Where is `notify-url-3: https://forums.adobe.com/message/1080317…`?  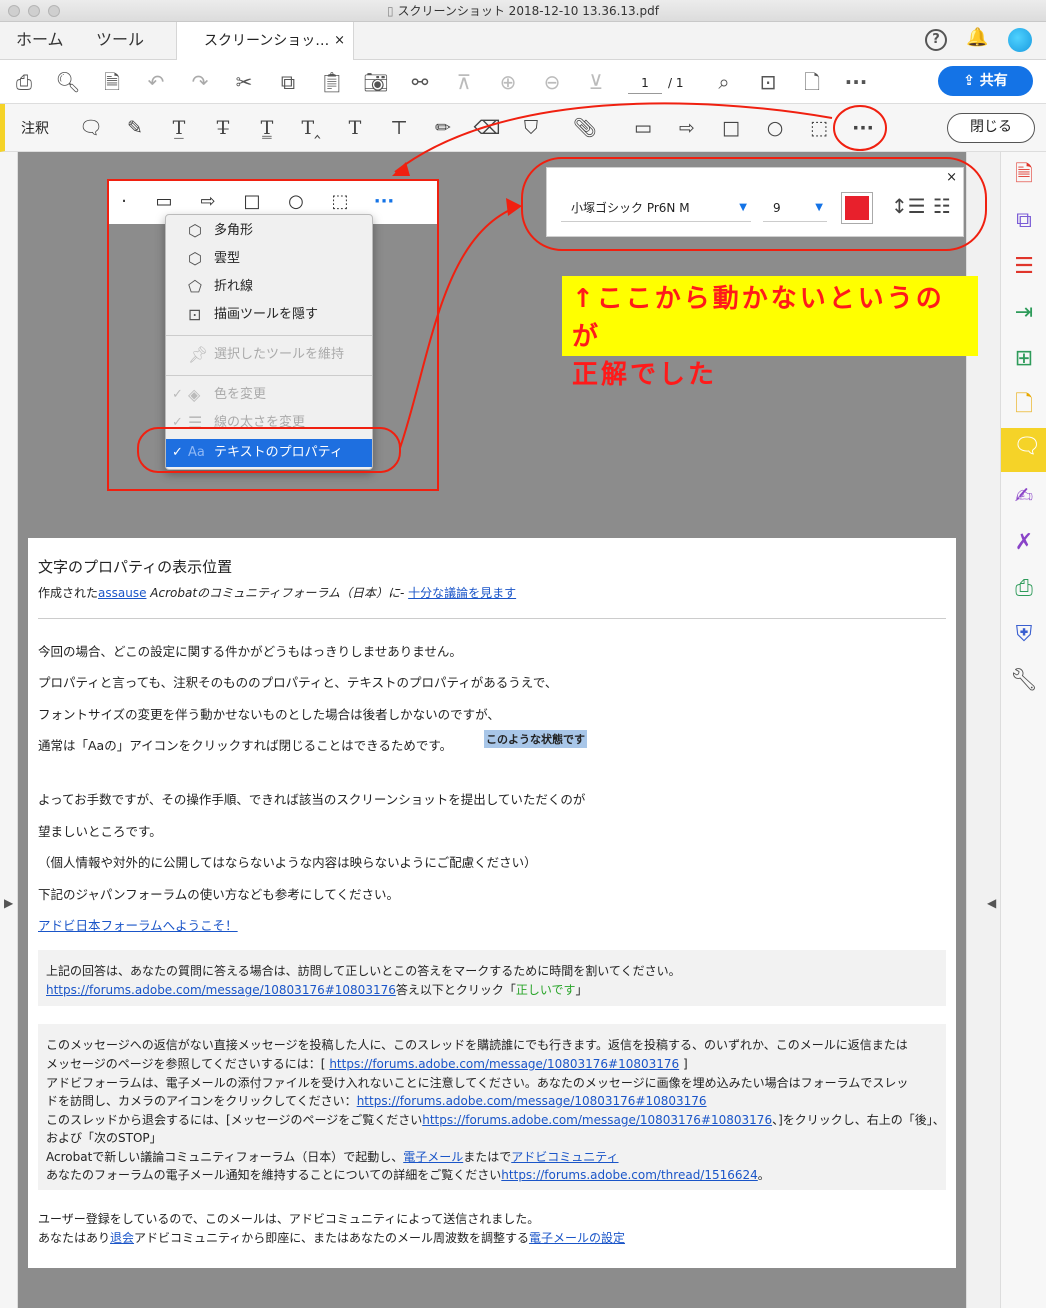 notify-url-3: https://forums.adobe.com/message/1080317… is located at coordinates (597, 1120).